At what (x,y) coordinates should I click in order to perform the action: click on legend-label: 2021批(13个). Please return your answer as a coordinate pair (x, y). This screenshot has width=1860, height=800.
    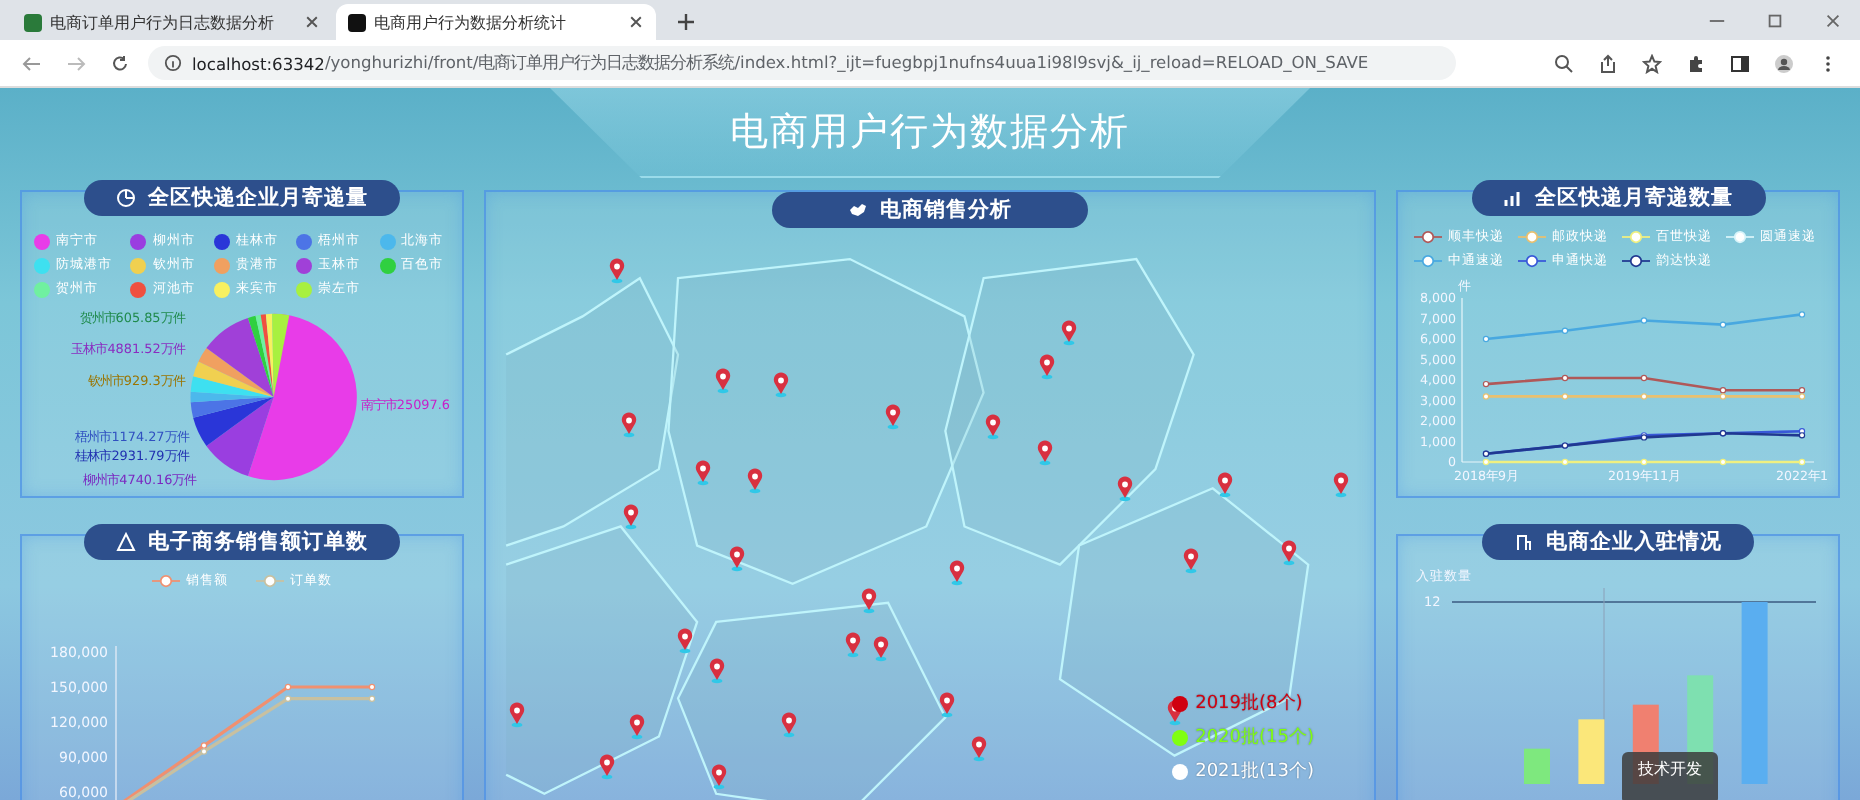
    Looking at the image, I should click on (1254, 771).